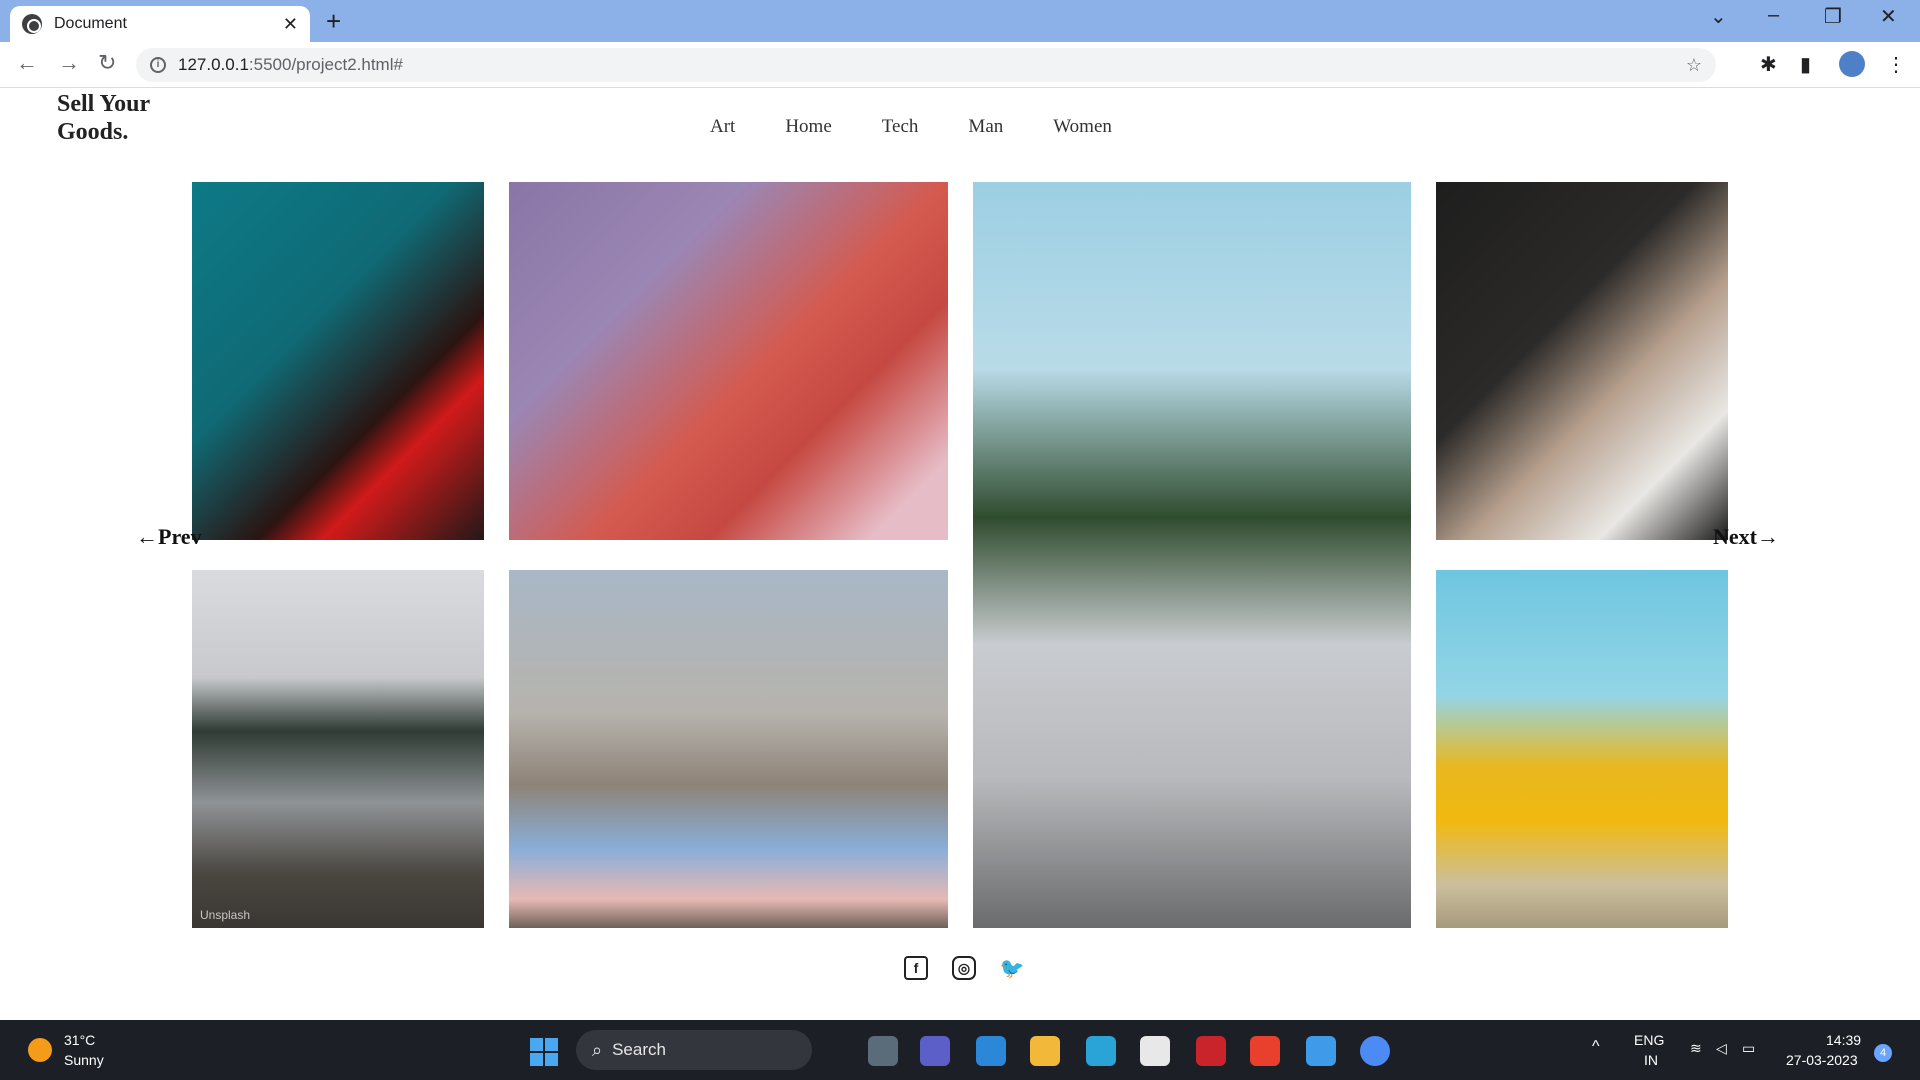 The width and height of the screenshot is (1920, 1080). I want to click on volume-icon: ◁, so click(1721, 1048).